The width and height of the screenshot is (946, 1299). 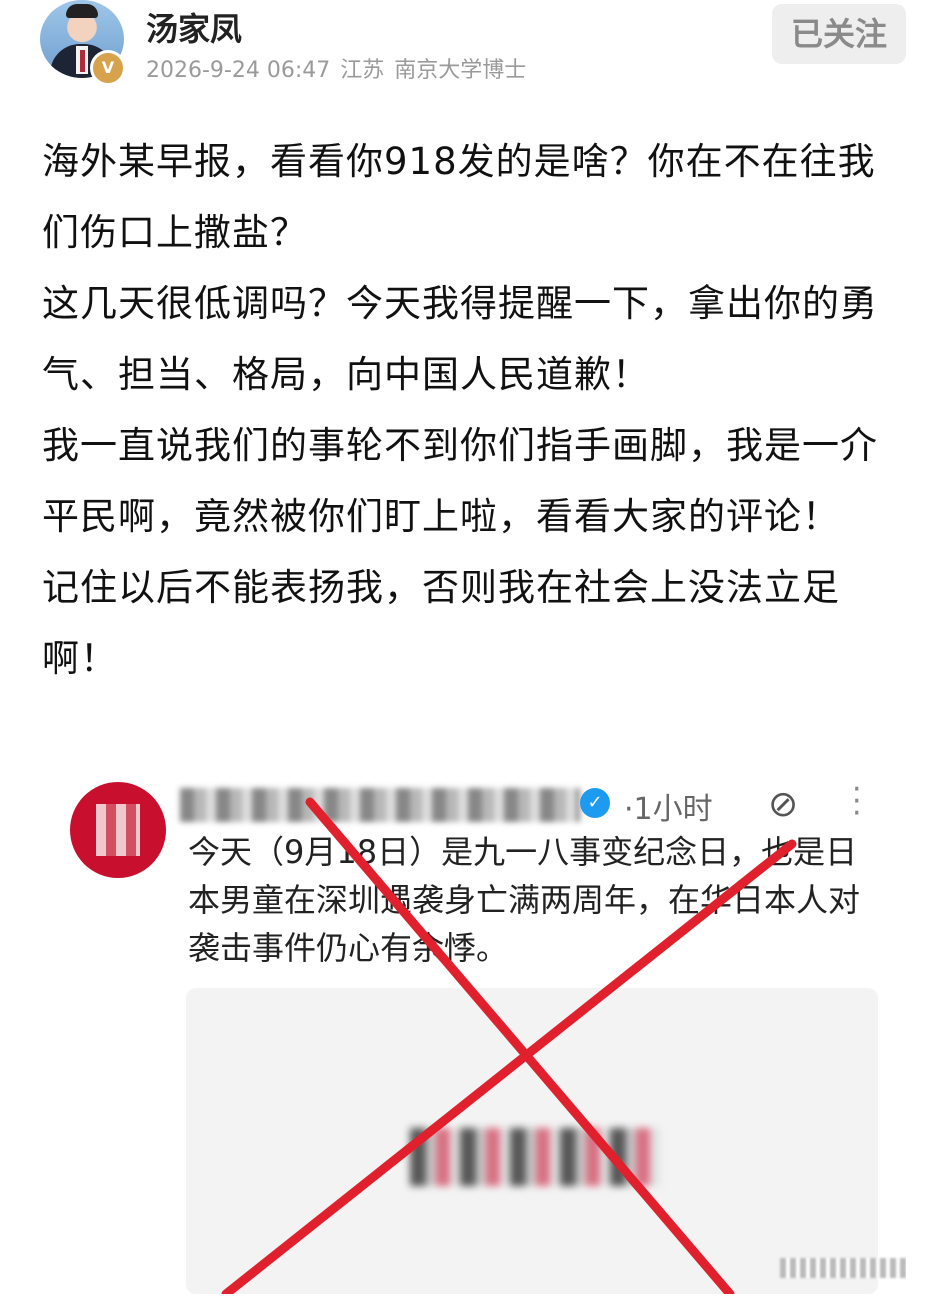 What do you see at coordinates (595, 803) in the screenshot?
I see `verified-icon: ✓` at bounding box center [595, 803].